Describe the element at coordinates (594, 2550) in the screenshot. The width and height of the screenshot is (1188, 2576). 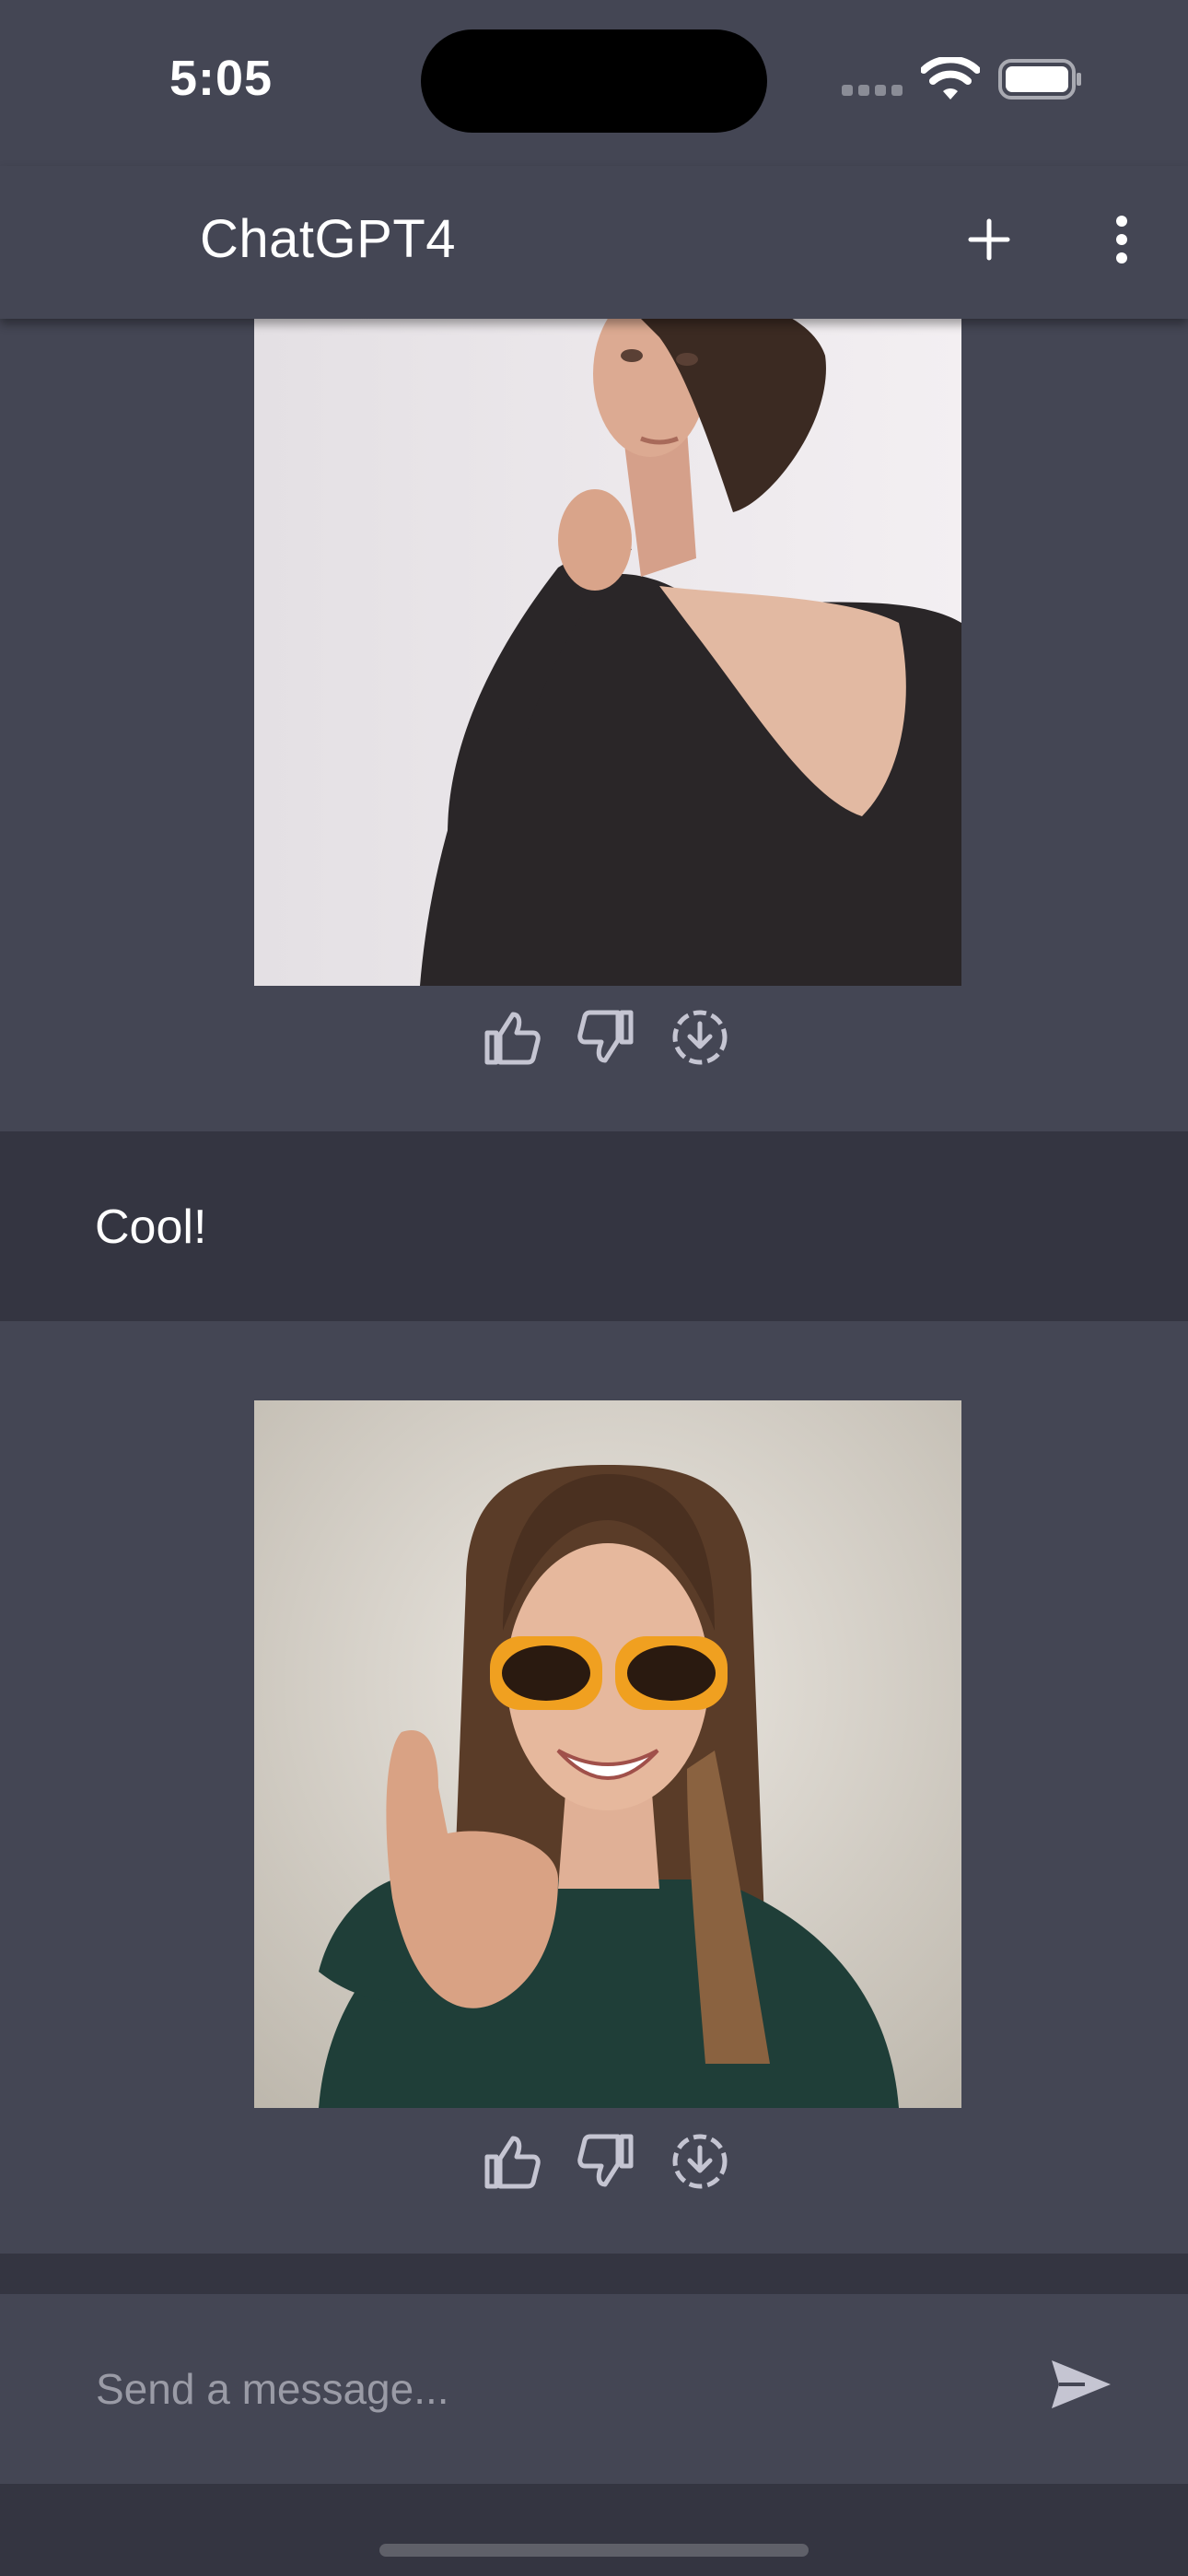
I see `home-indicator` at that location.